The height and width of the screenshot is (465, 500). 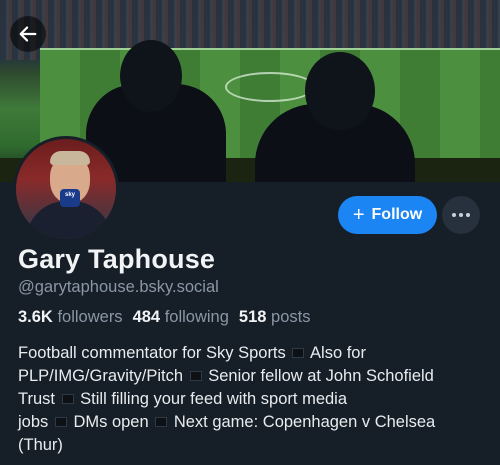 What do you see at coordinates (291, 317) in the screenshot?
I see `posts-label: posts` at bounding box center [291, 317].